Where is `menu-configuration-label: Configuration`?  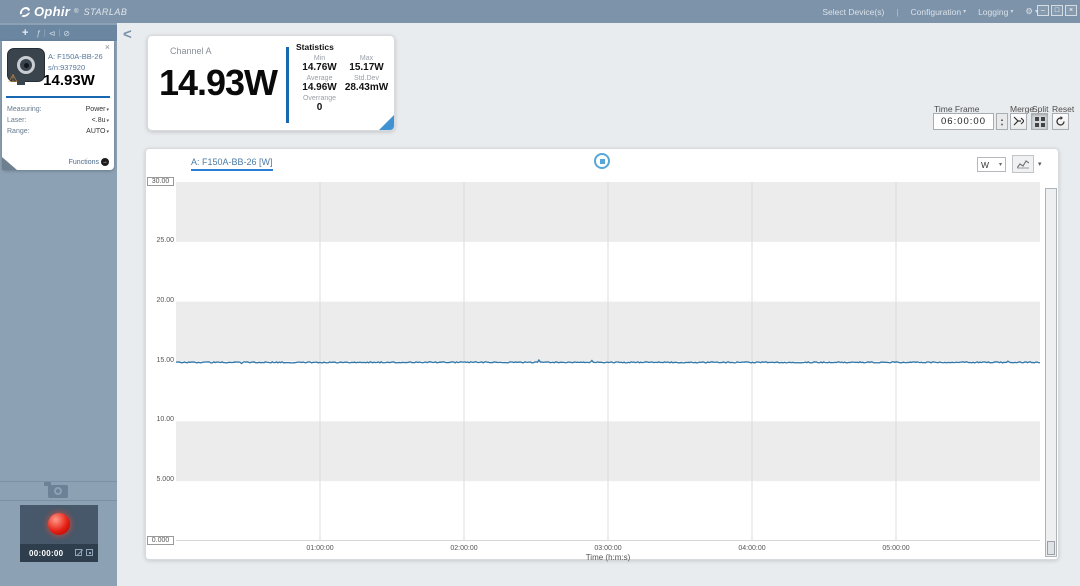 menu-configuration-label: Configuration is located at coordinates (936, 11).